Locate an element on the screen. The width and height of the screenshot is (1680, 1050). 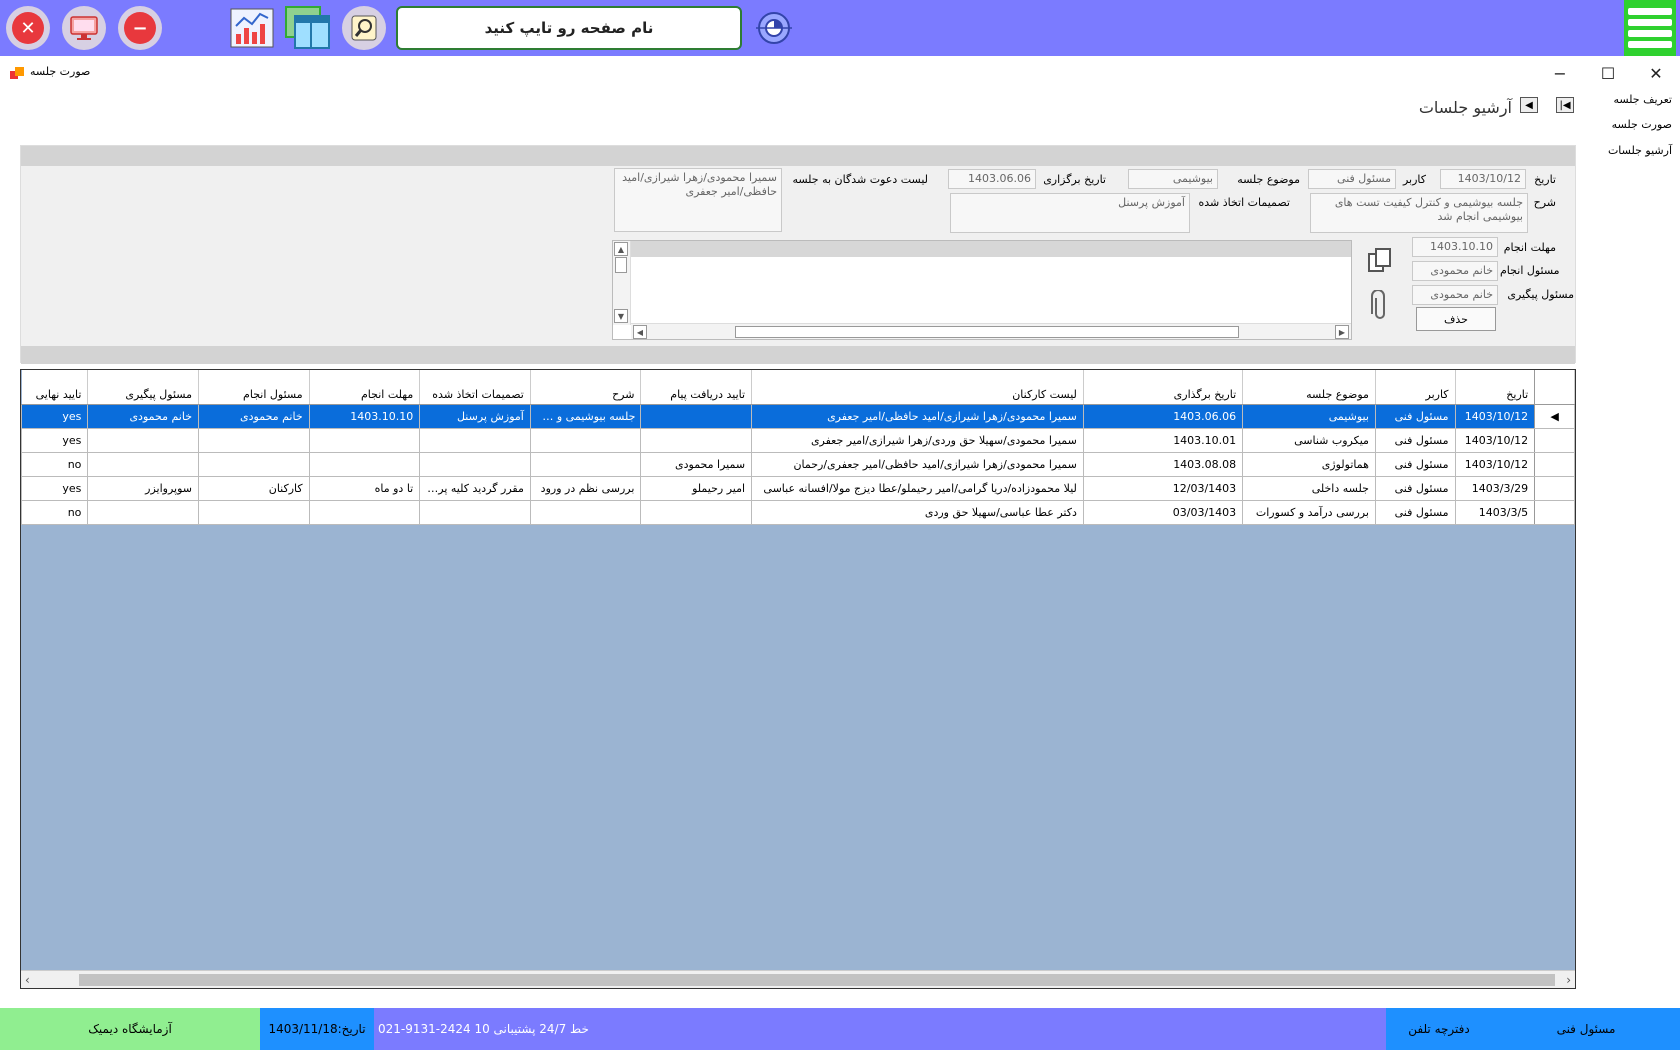
window-layout-icon is located at coordinates (307, 27).